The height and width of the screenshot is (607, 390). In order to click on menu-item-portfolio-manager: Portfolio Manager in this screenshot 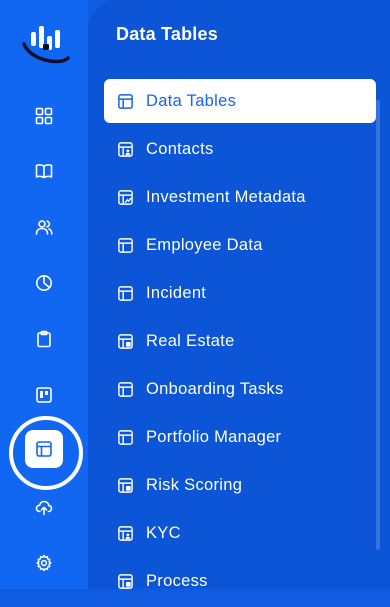, I will do `click(240, 437)`.